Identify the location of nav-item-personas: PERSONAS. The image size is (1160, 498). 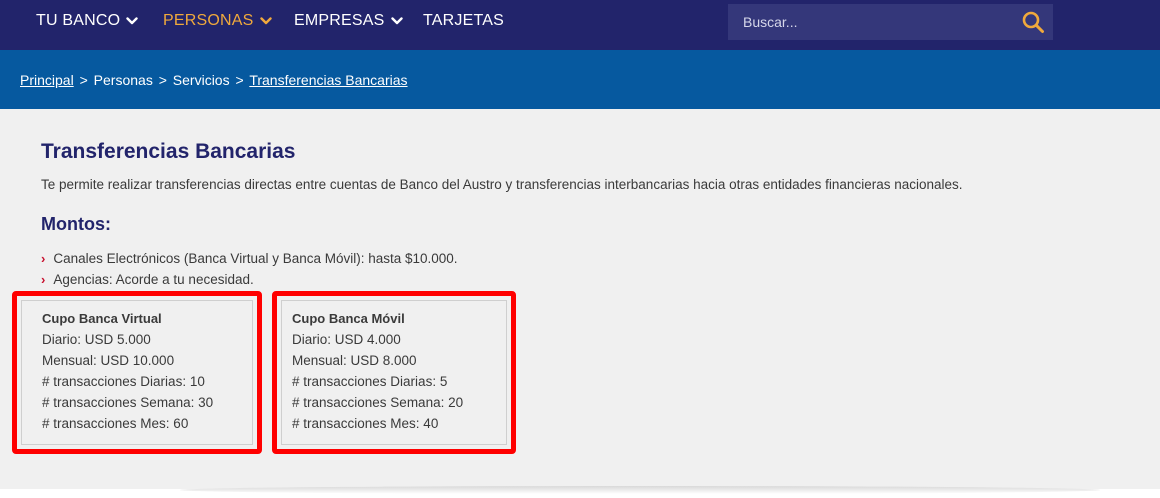
(217, 21).